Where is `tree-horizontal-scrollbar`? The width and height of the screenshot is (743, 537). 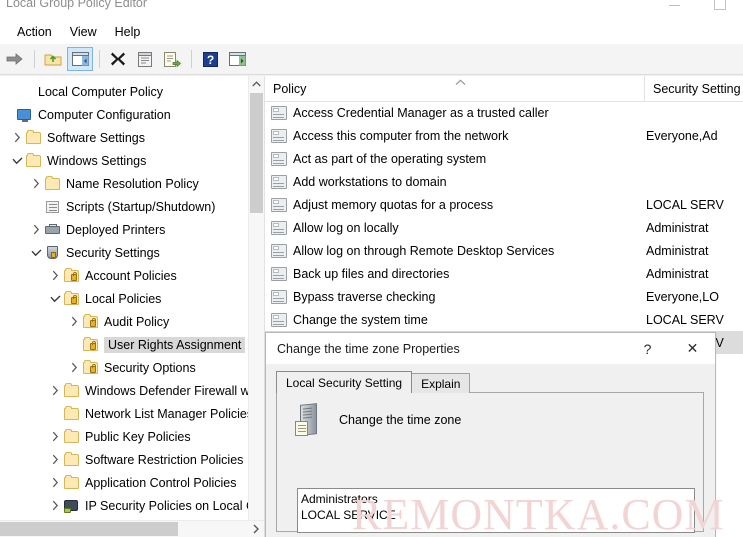 tree-horizontal-scrollbar is located at coordinates (132, 528).